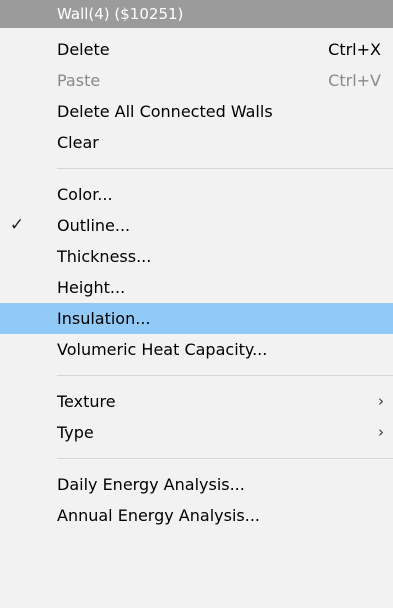 This screenshot has width=393, height=608. What do you see at coordinates (83, 49) in the screenshot?
I see `menu-item-label: Delete` at bounding box center [83, 49].